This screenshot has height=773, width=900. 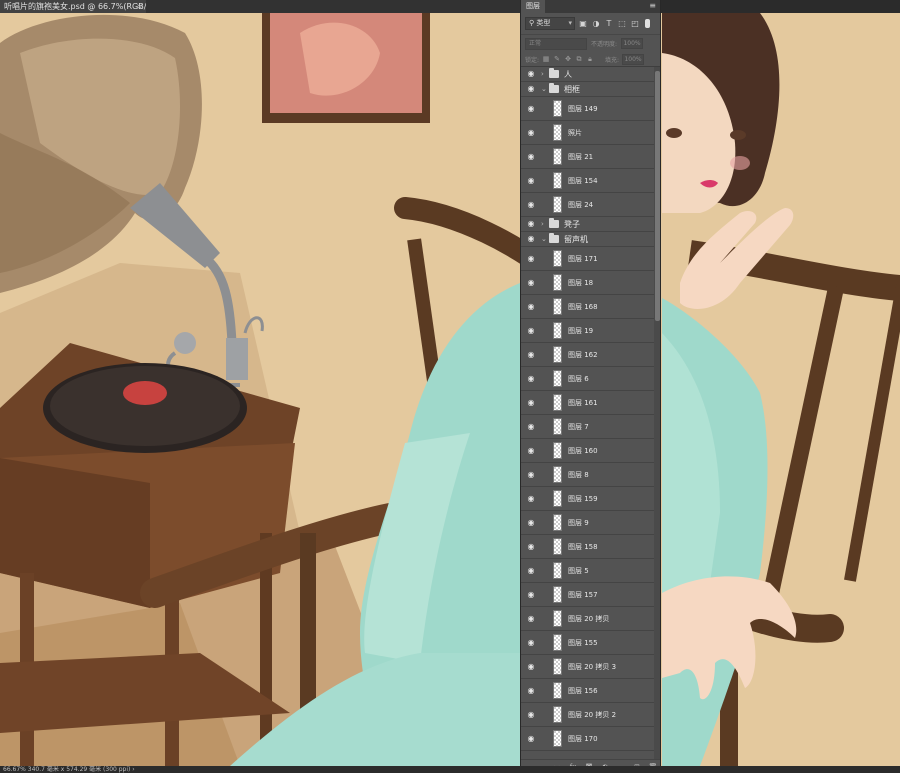 What do you see at coordinates (579, 59) in the screenshot?
I see `lock-artboard-icon: ⧉` at bounding box center [579, 59].